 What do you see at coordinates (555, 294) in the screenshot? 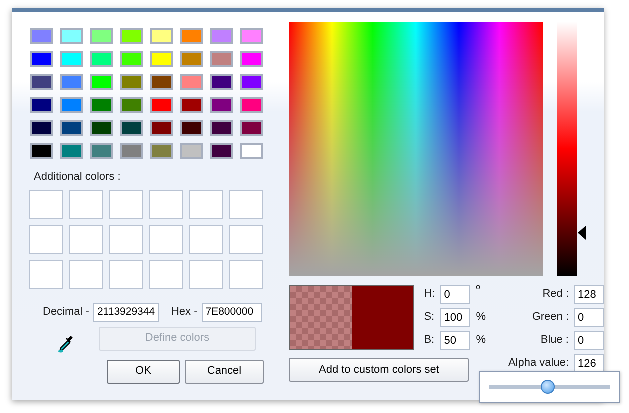
I see `field-label: Red :` at bounding box center [555, 294].